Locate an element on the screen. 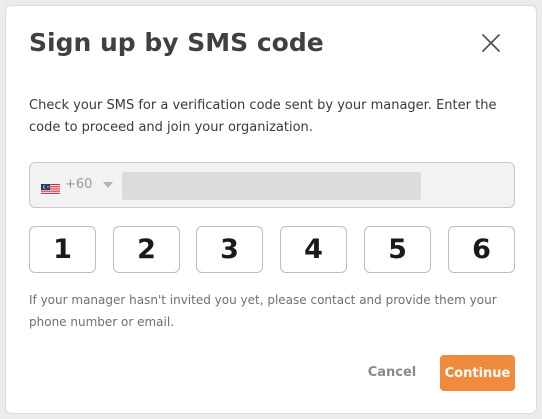 This screenshot has width=542, height=419. cancel-button: Cancel is located at coordinates (392, 373).